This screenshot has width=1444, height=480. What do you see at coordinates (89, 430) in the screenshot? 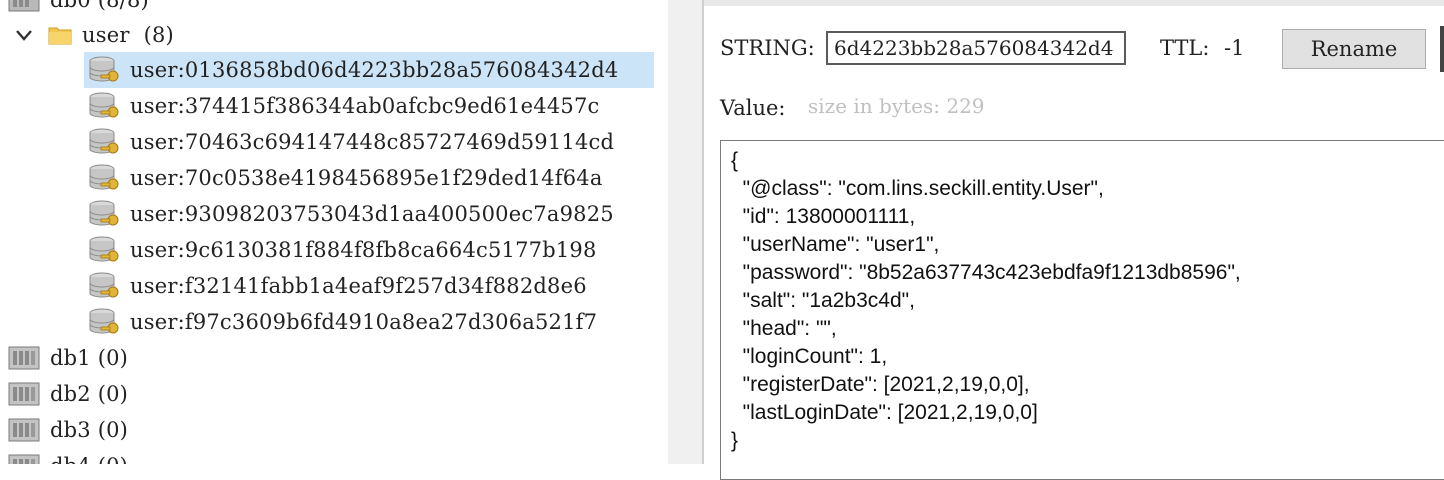
I see `db-label: db3 (0)` at bounding box center [89, 430].